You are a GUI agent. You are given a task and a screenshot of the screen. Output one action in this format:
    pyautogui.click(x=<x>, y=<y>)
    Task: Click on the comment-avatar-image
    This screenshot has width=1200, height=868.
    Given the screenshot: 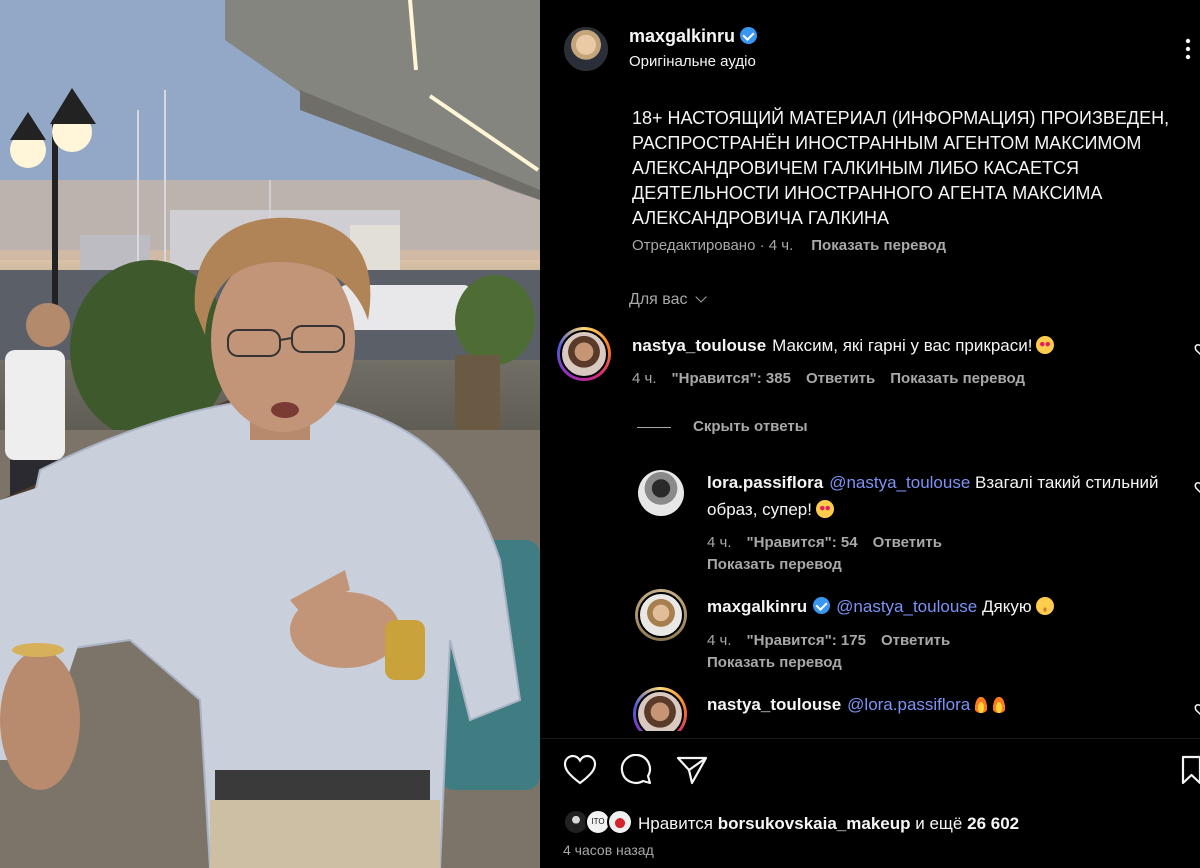 What is the action you would take?
    pyautogui.click(x=584, y=354)
    